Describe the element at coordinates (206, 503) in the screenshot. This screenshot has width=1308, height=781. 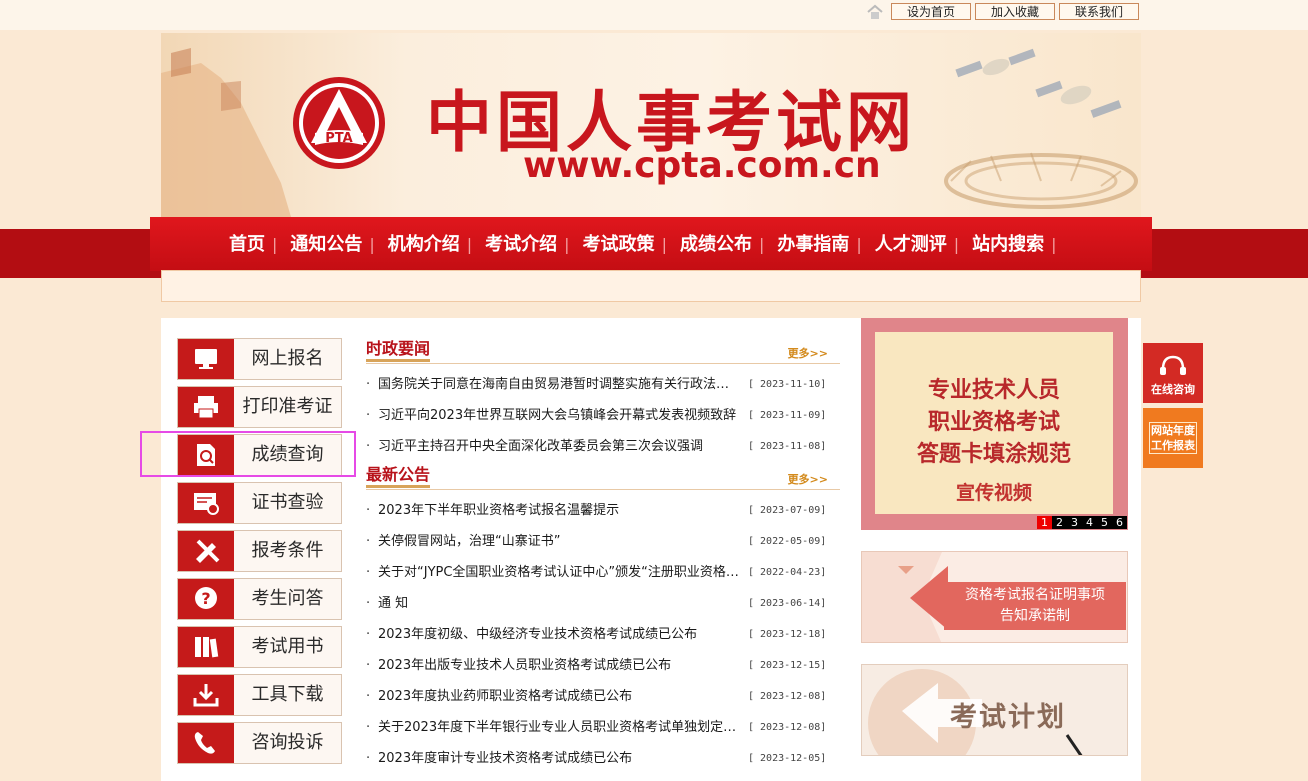
I see `certificate-search-icon` at that location.